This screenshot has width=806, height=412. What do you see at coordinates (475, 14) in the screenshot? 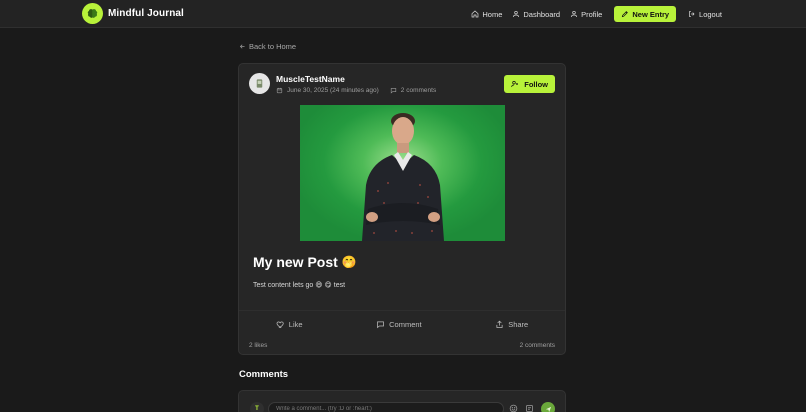
I see `home-icon` at bounding box center [475, 14].